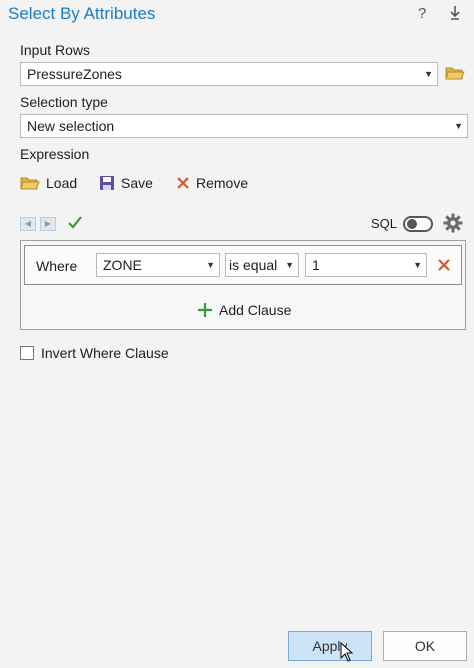  I want to click on remove-button: Remove, so click(212, 183).